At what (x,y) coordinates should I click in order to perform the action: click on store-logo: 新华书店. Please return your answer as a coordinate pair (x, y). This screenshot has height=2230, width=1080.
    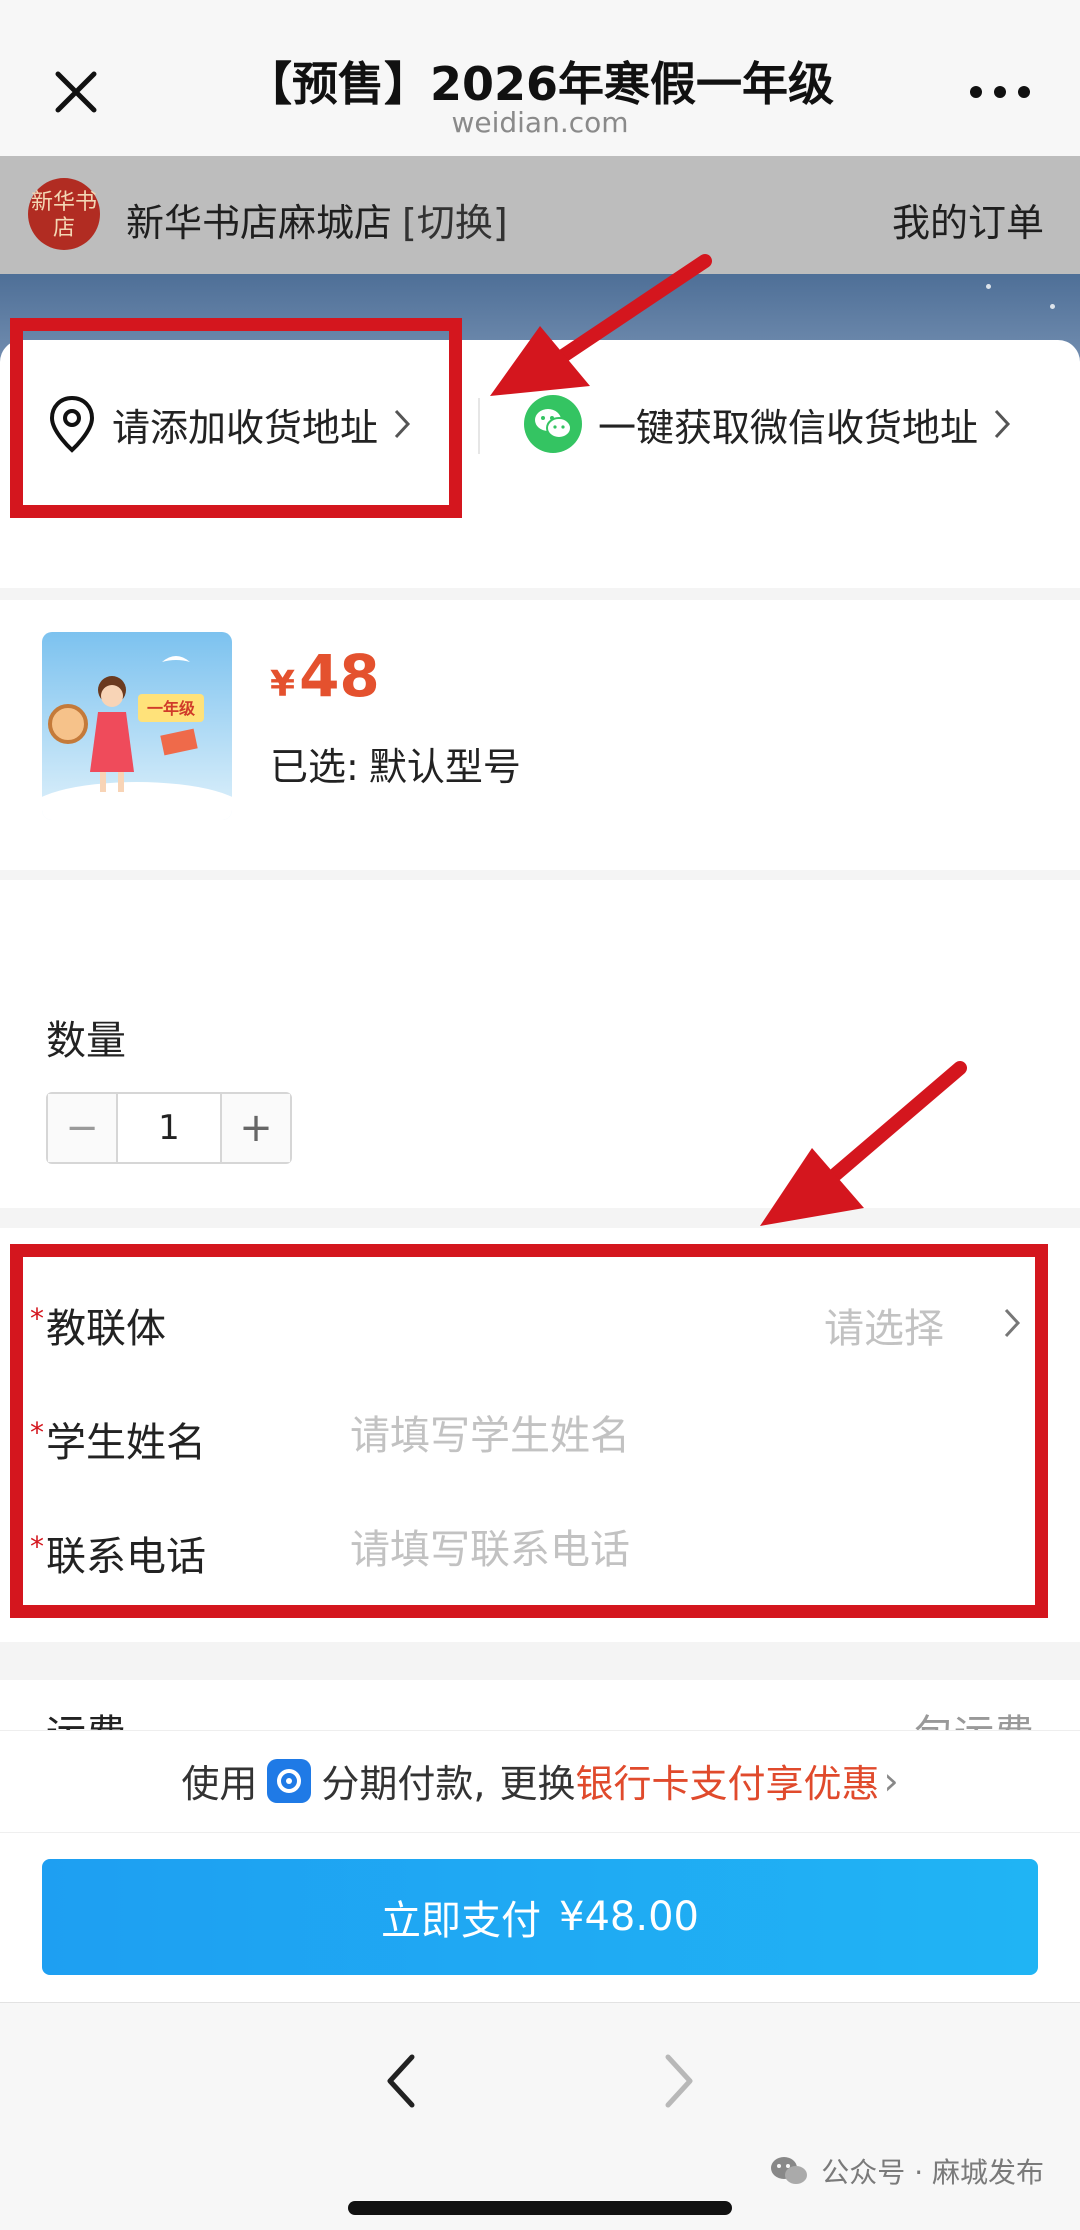
    Looking at the image, I should click on (64, 214).